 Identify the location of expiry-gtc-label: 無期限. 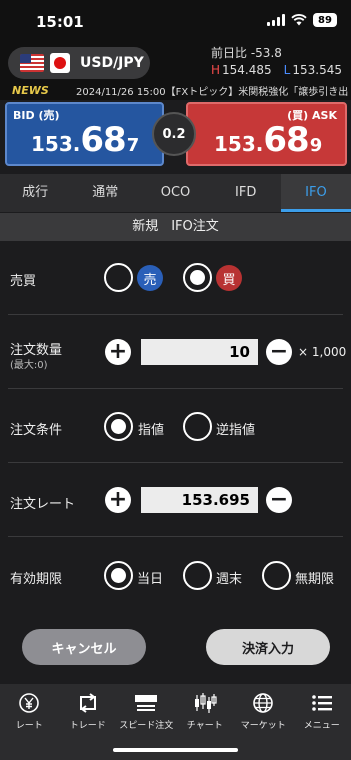
(315, 579).